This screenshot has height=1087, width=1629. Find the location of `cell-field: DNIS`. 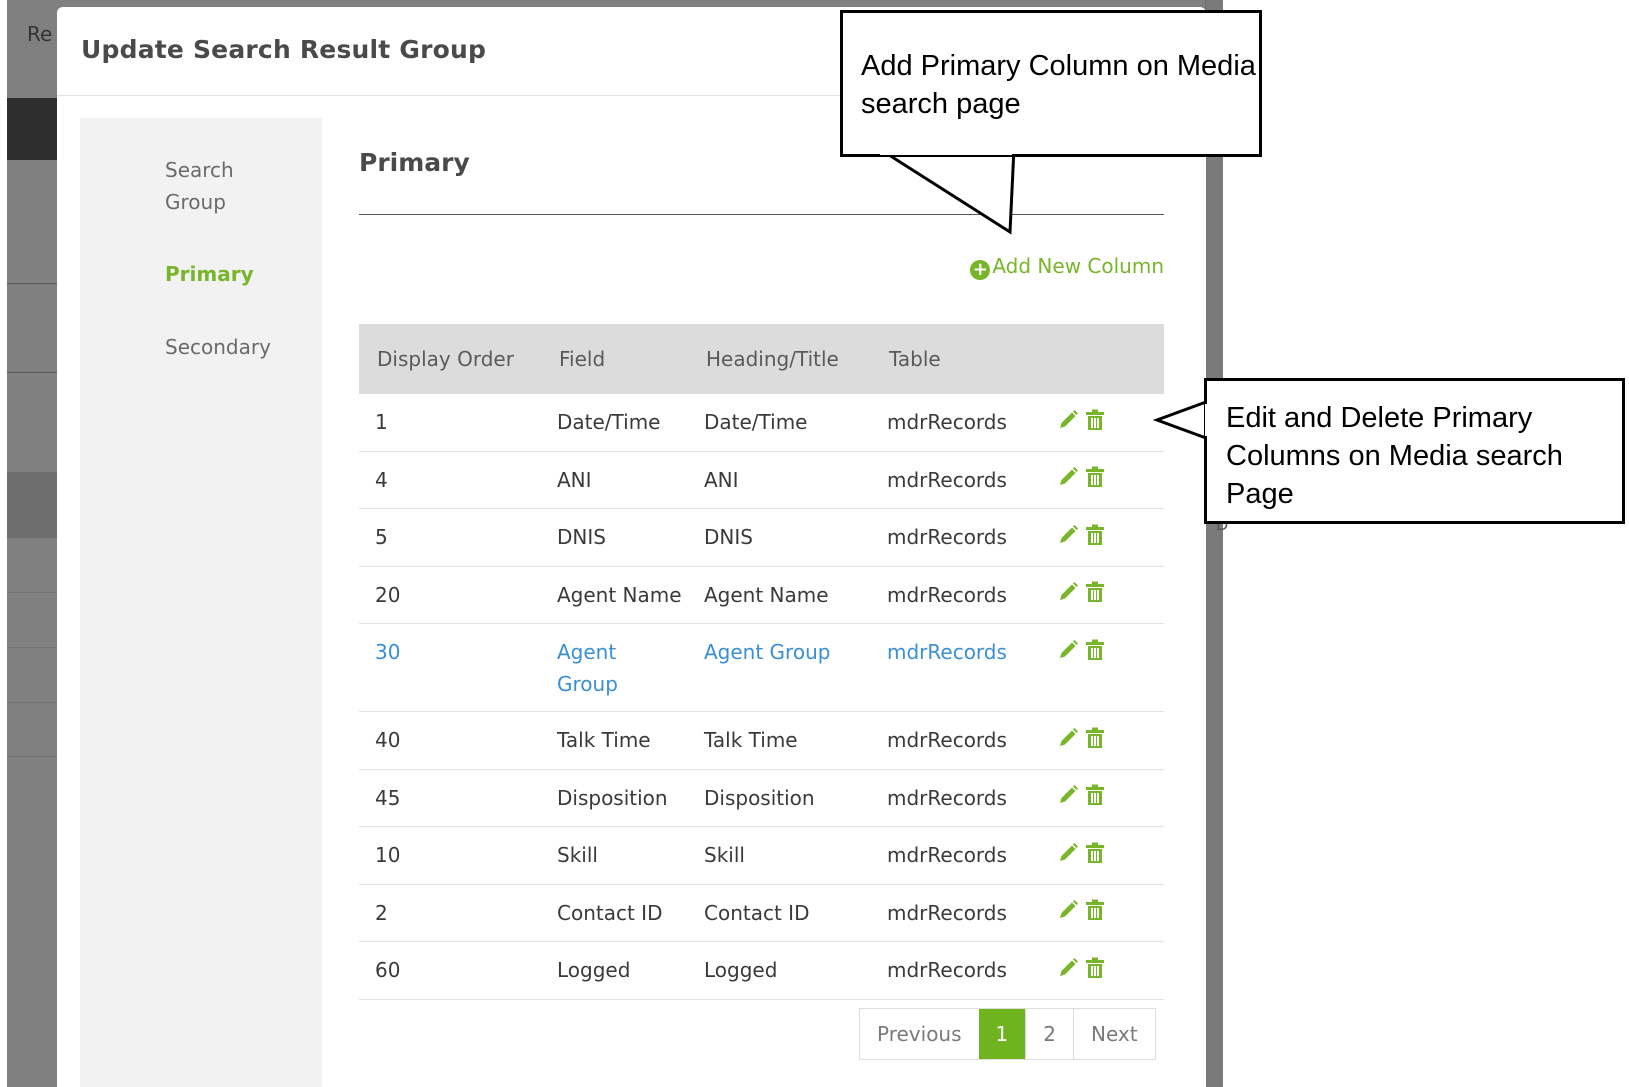

cell-field: DNIS is located at coordinates (614, 537).